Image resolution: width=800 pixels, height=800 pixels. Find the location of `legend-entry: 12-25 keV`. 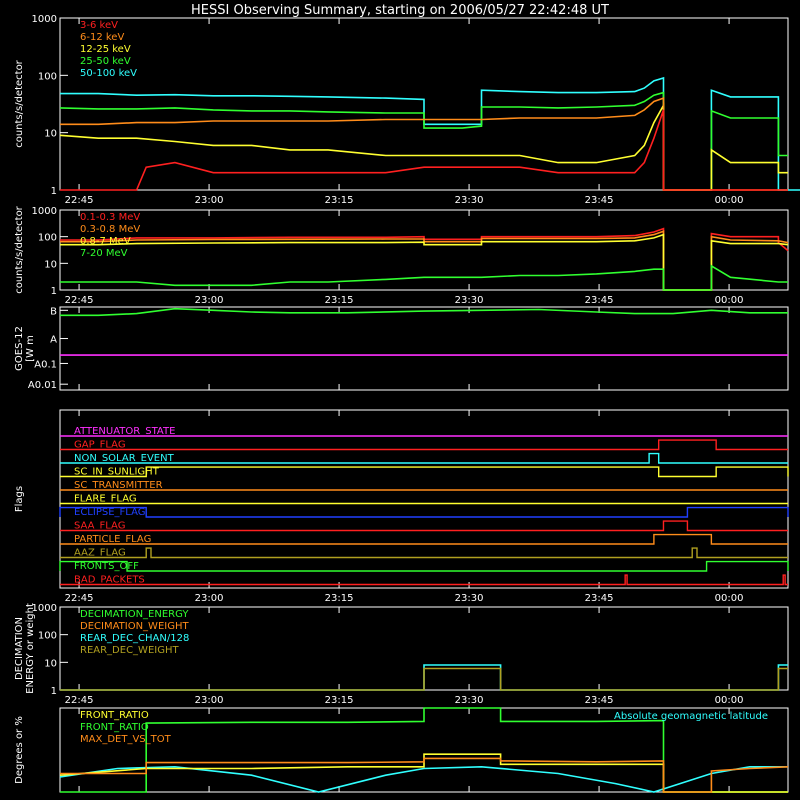

legend-entry: 12-25 keV is located at coordinates (105, 49).